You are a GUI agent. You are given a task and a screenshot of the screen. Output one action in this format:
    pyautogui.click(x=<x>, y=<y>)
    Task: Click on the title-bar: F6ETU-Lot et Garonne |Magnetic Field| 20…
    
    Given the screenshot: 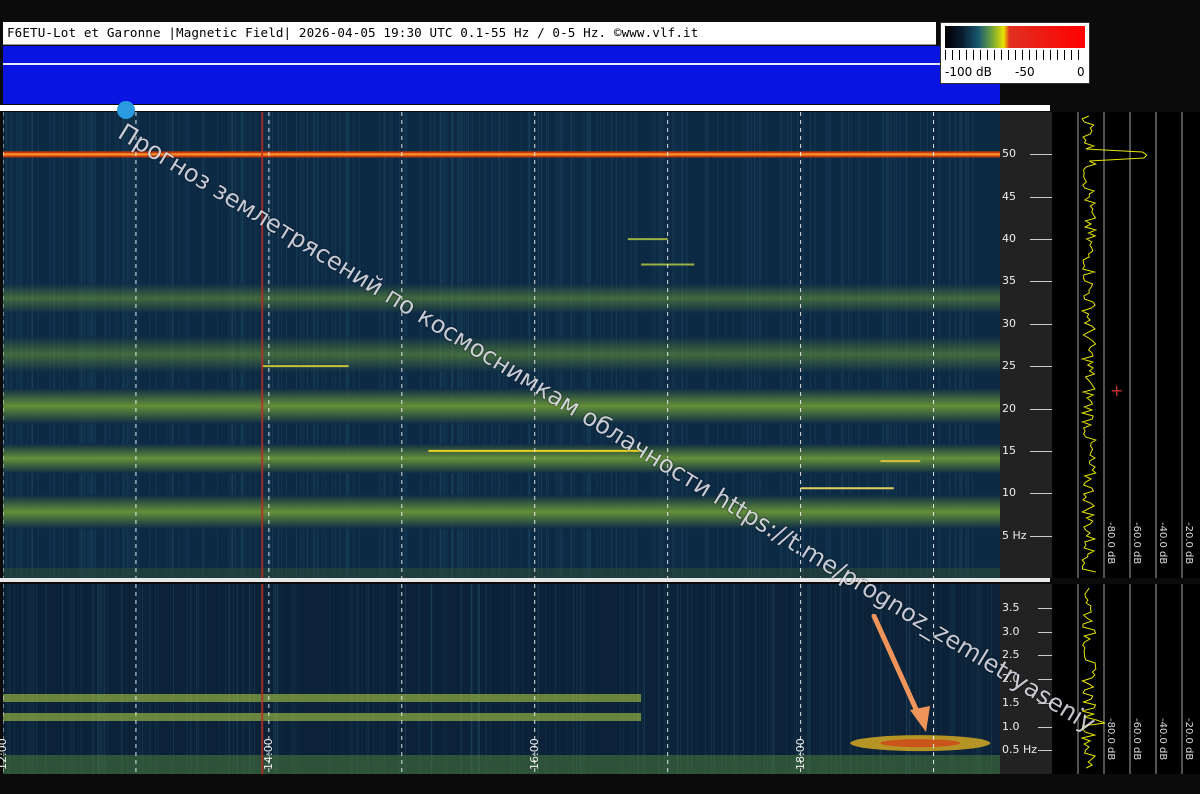 What is the action you would take?
    pyautogui.click(x=469, y=33)
    